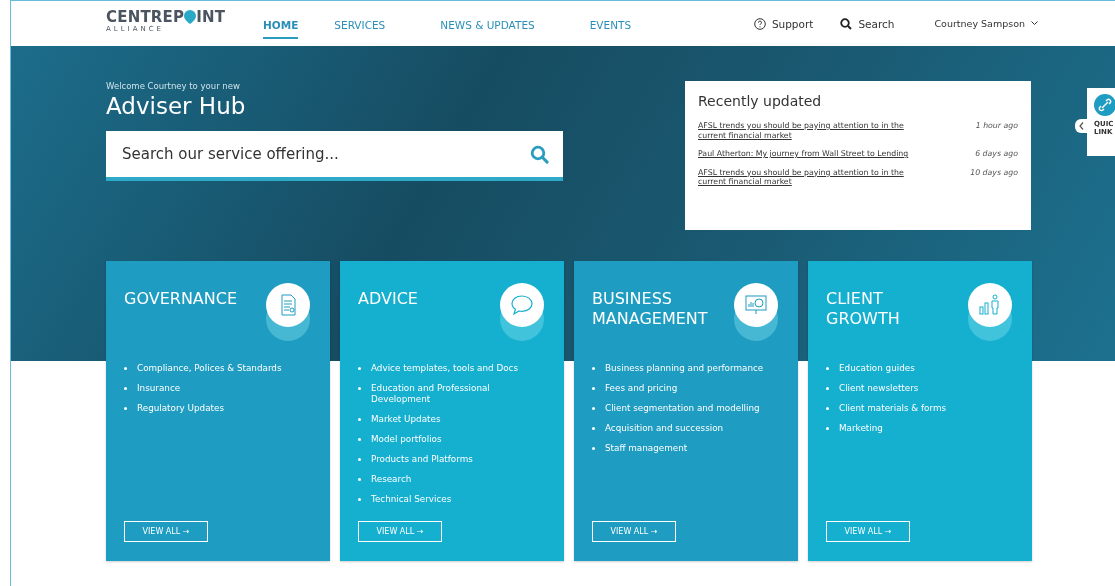  I want to click on category-link: Fees and pricing, so click(690, 388).